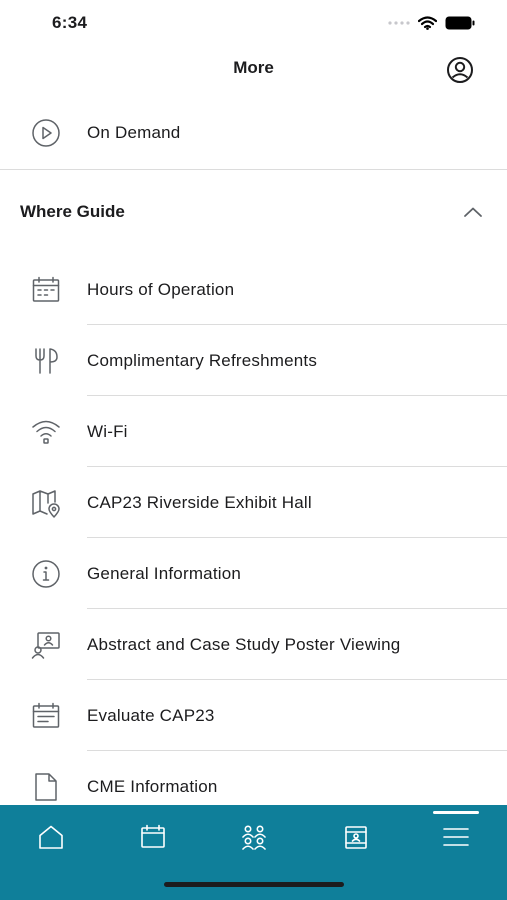 Image resolution: width=507 pixels, height=900 pixels. What do you see at coordinates (399, 23) in the screenshot?
I see `signal-icon` at bounding box center [399, 23].